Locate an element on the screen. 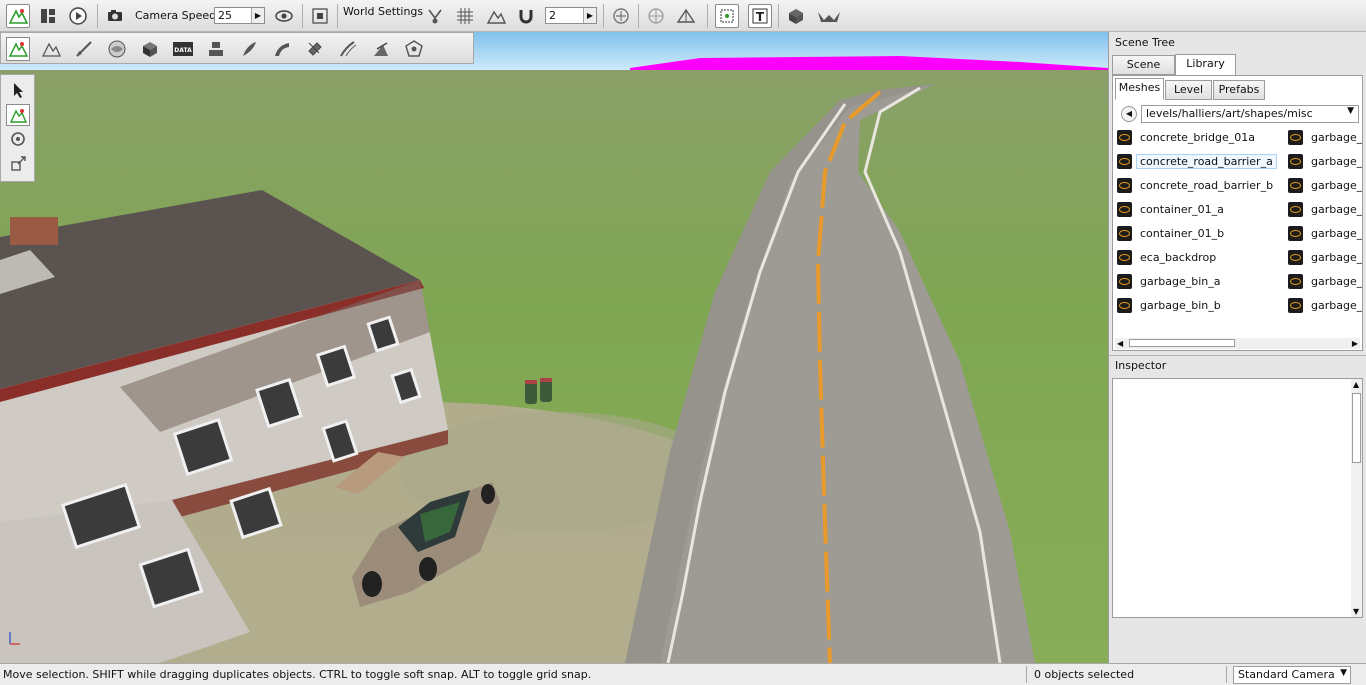  object-editor-icon is located at coordinates (18, 49).